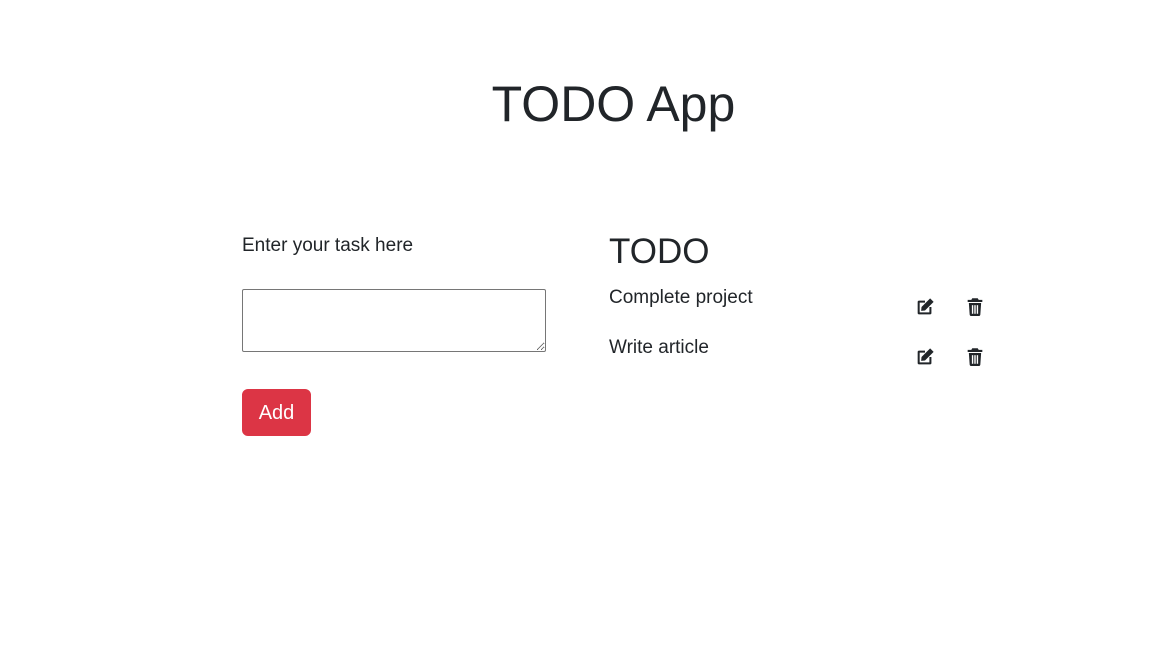  What do you see at coordinates (276, 412) in the screenshot?
I see `add-button: Add` at bounding box center [276, 412].